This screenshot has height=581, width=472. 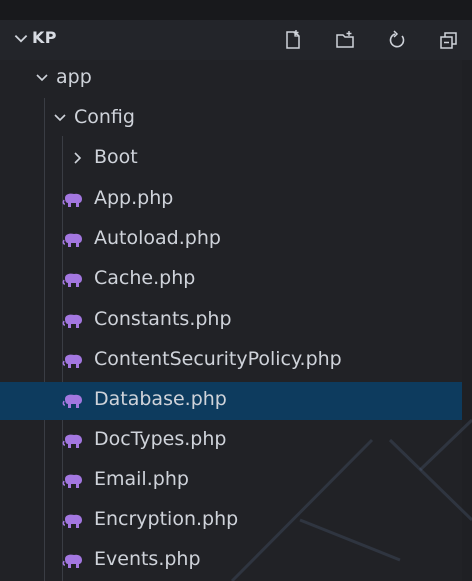 I want to click on folder-label: Config, so click(x=104, y=117).